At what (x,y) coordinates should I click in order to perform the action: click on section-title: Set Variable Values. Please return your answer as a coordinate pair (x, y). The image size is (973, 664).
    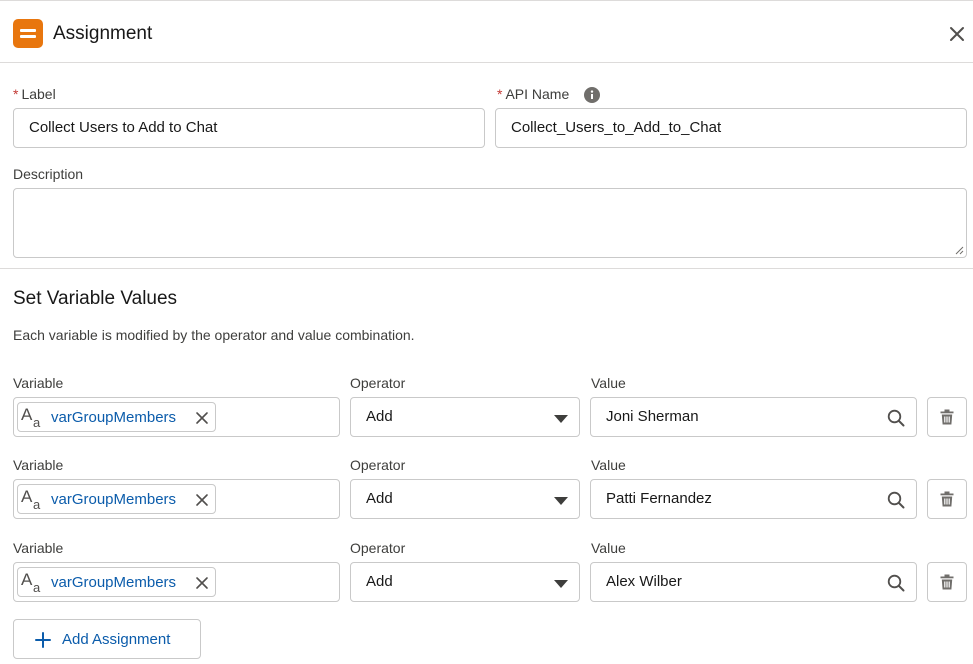
    Looking at the image, I should click on (95, 298).